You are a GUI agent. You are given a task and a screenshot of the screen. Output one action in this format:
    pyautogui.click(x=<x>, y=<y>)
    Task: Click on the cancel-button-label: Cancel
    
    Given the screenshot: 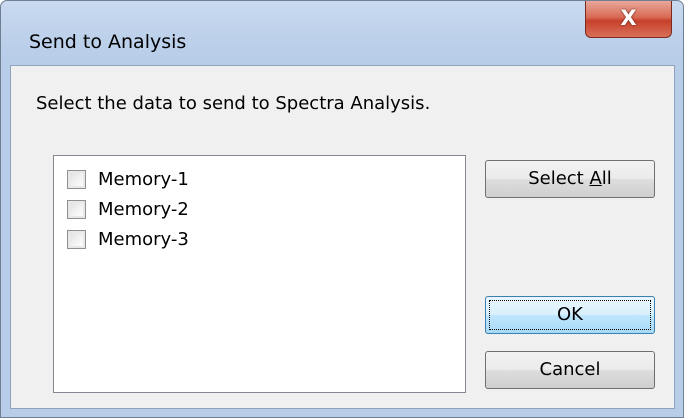 What is the action you would take?
    pyautogui.click(x=570, y=369)
    